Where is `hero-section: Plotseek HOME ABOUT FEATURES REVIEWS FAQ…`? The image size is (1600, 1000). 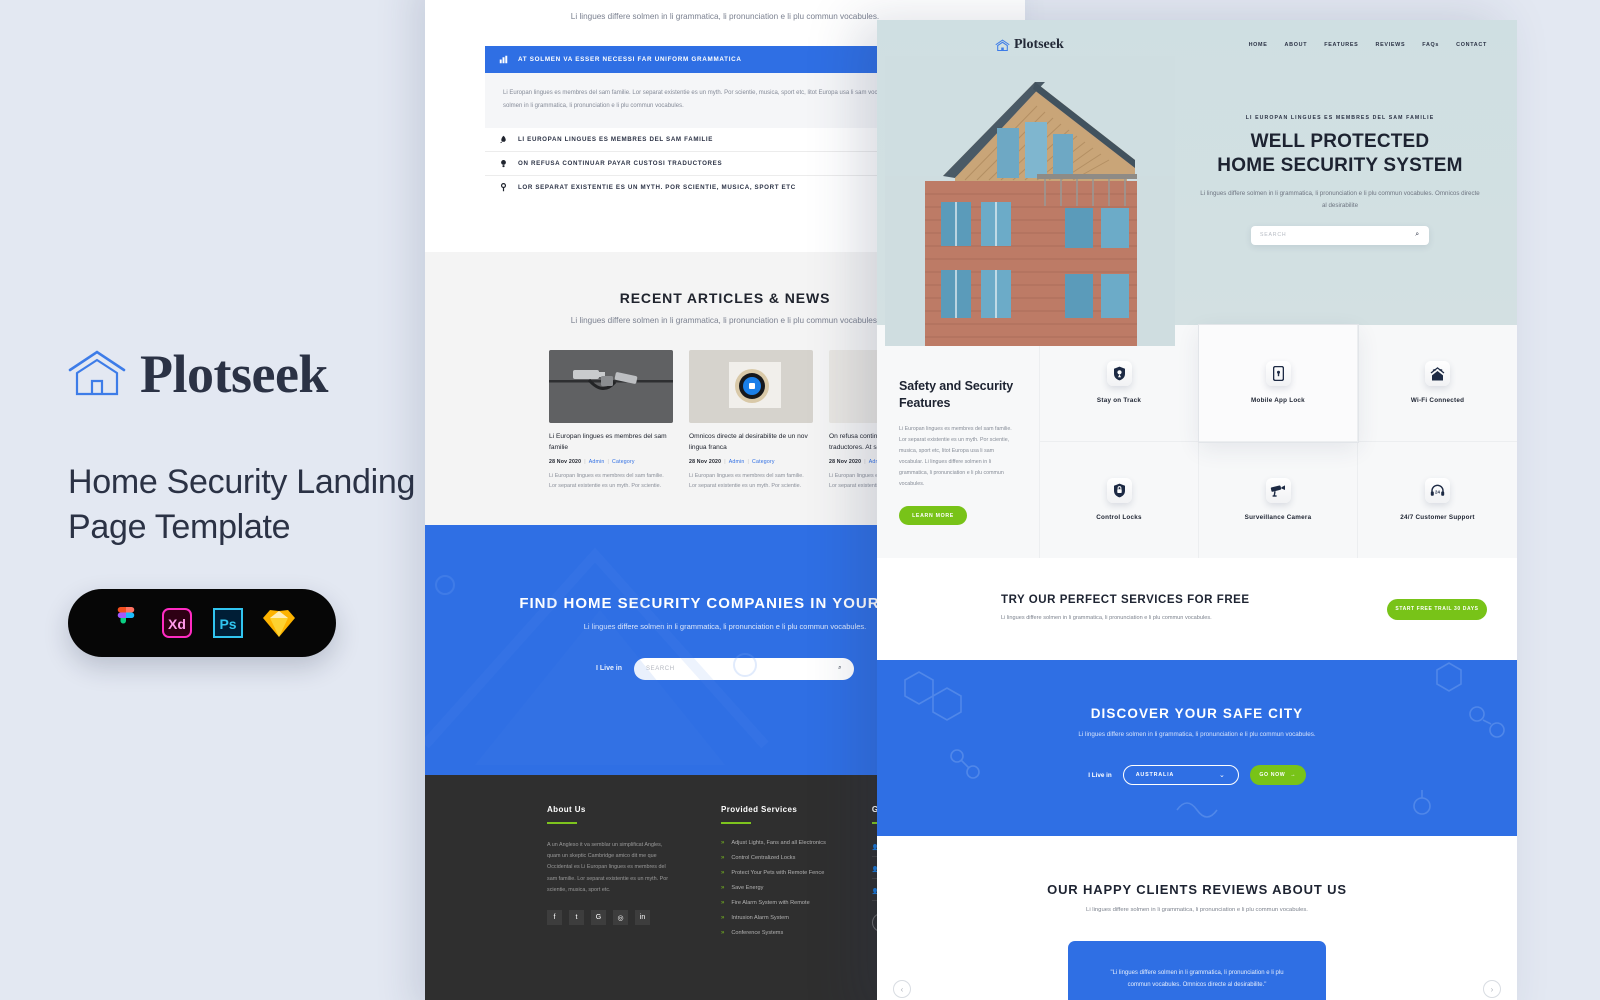 hero-section: Plotseek HOME ABOUT FEATURES REVIEWS FAQ… is located at coordinates (1197, 183).